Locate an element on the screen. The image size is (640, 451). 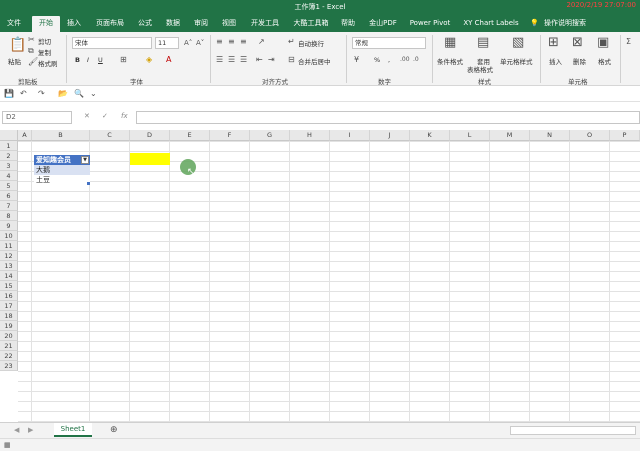
row-header-2: 2 is located at coordinates (9, 156).